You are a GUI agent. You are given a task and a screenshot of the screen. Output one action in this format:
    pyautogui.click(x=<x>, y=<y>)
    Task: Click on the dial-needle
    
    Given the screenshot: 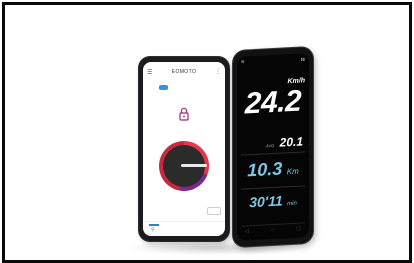 What is the action you would take?
    pyautogui.click(x=194, y=165)
    